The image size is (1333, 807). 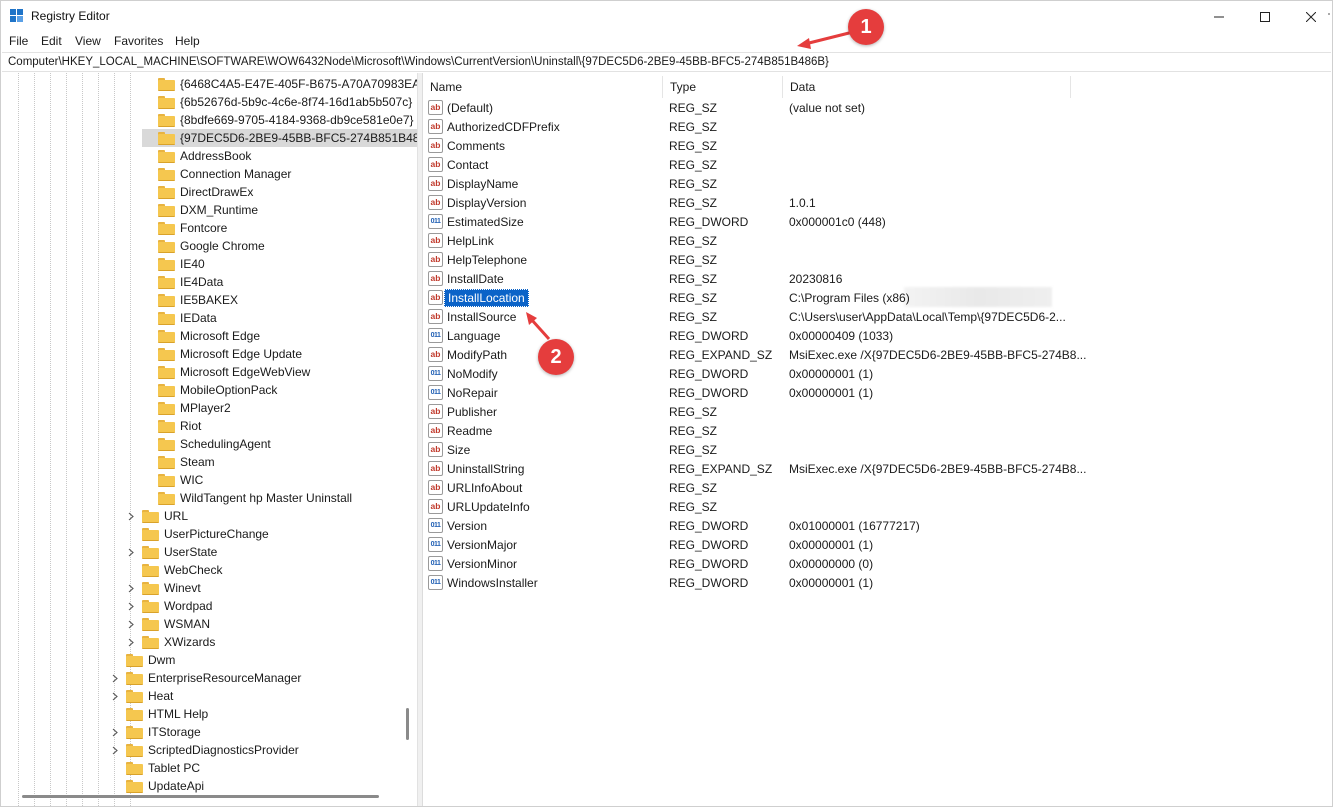 What do you see at coordinates (174, 570) in the screenshot?
I see `tree-item: WebCheck` at bounding box center [174, 570].